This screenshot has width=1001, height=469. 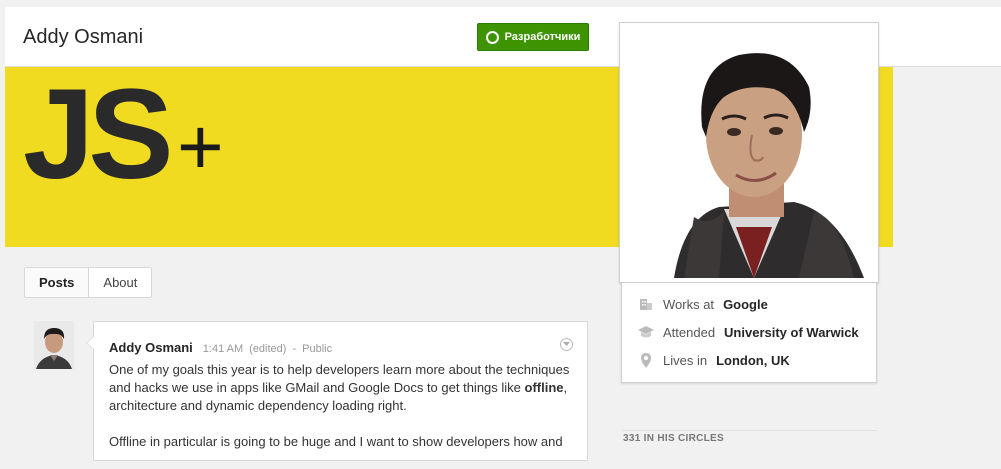 I want to click on about-work-row: Works at Google, so click(x=703, y=304).